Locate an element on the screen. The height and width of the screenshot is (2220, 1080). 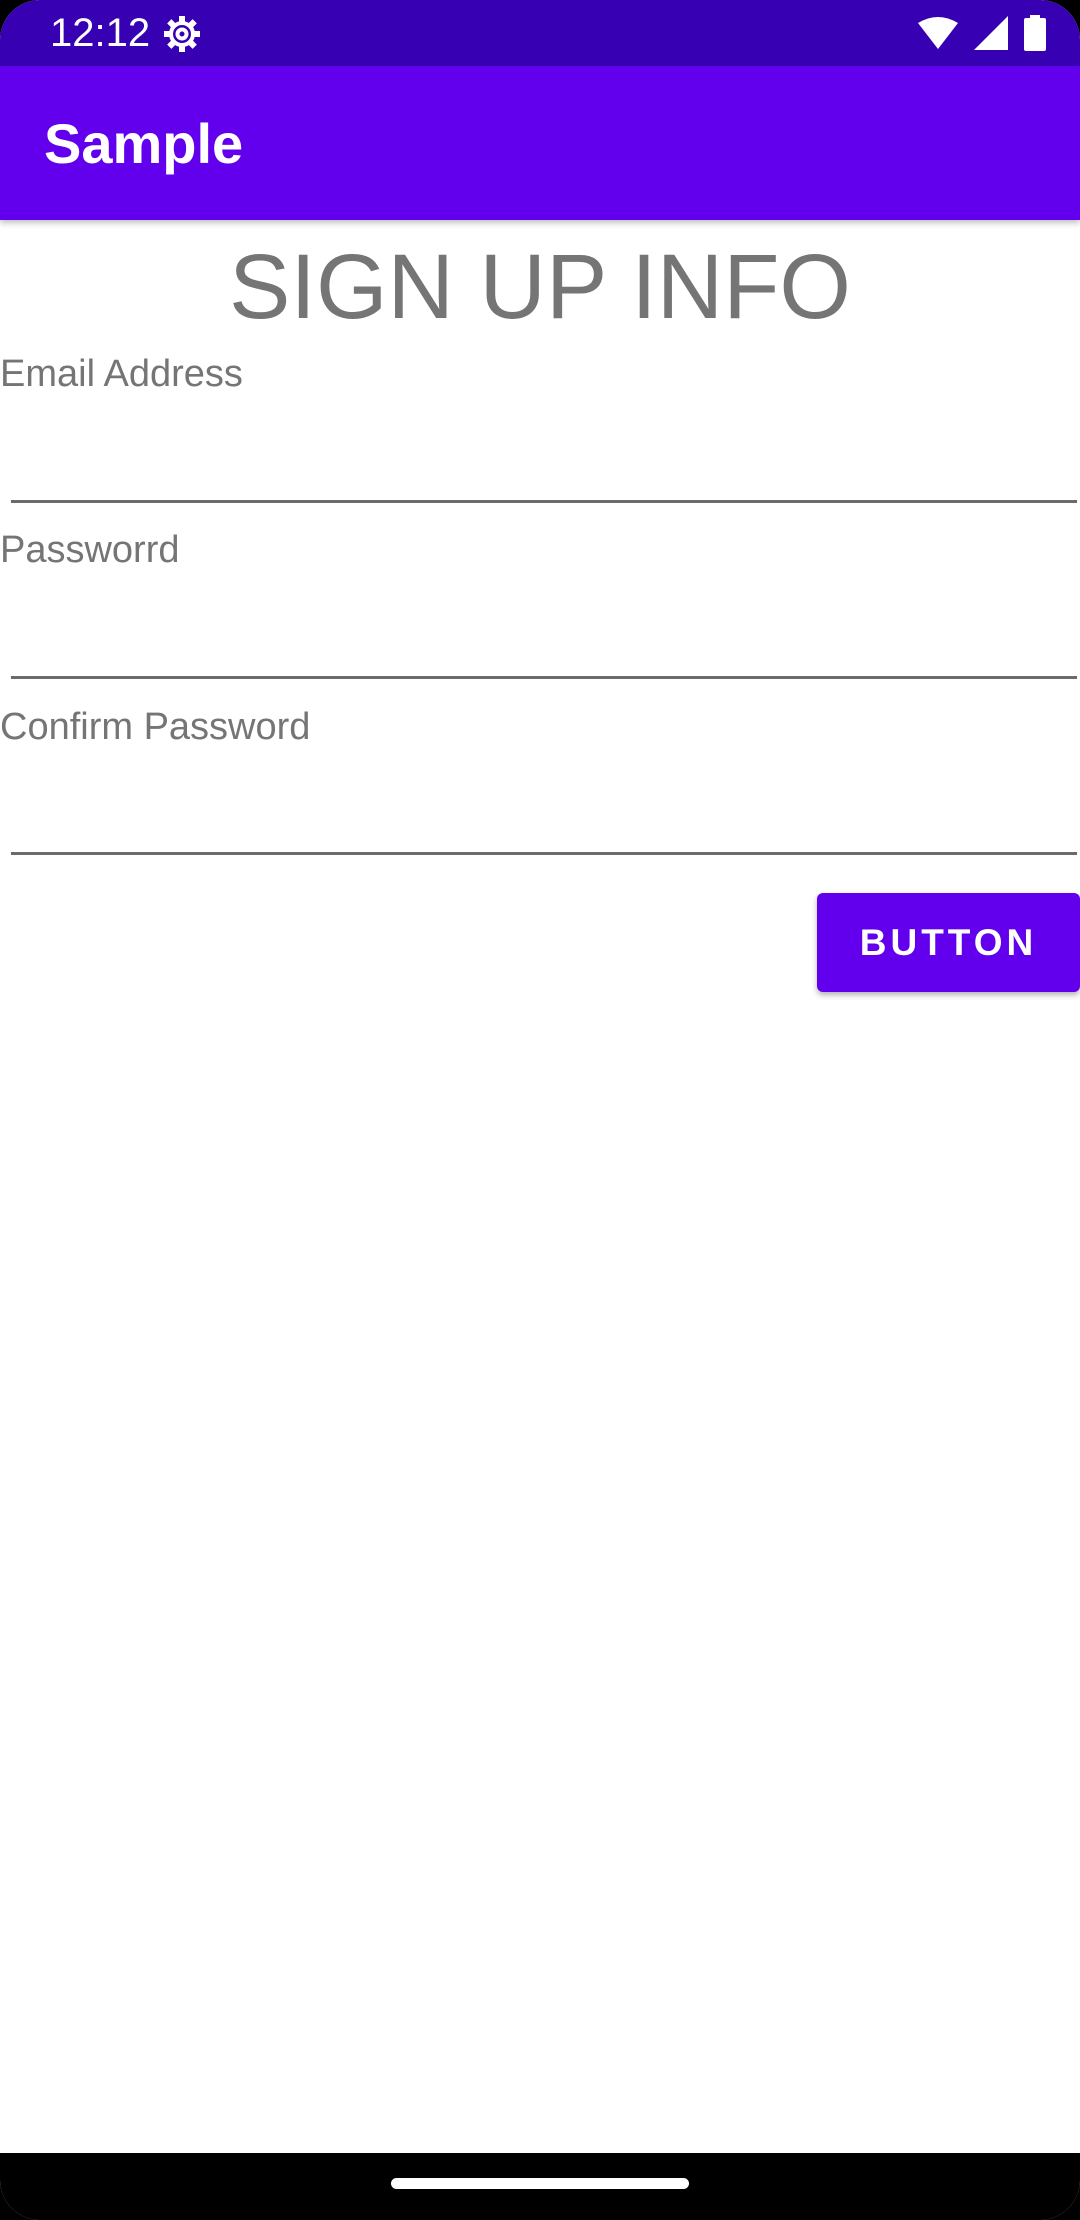
home-gesture-handle is located at coordinates (540, 2183).